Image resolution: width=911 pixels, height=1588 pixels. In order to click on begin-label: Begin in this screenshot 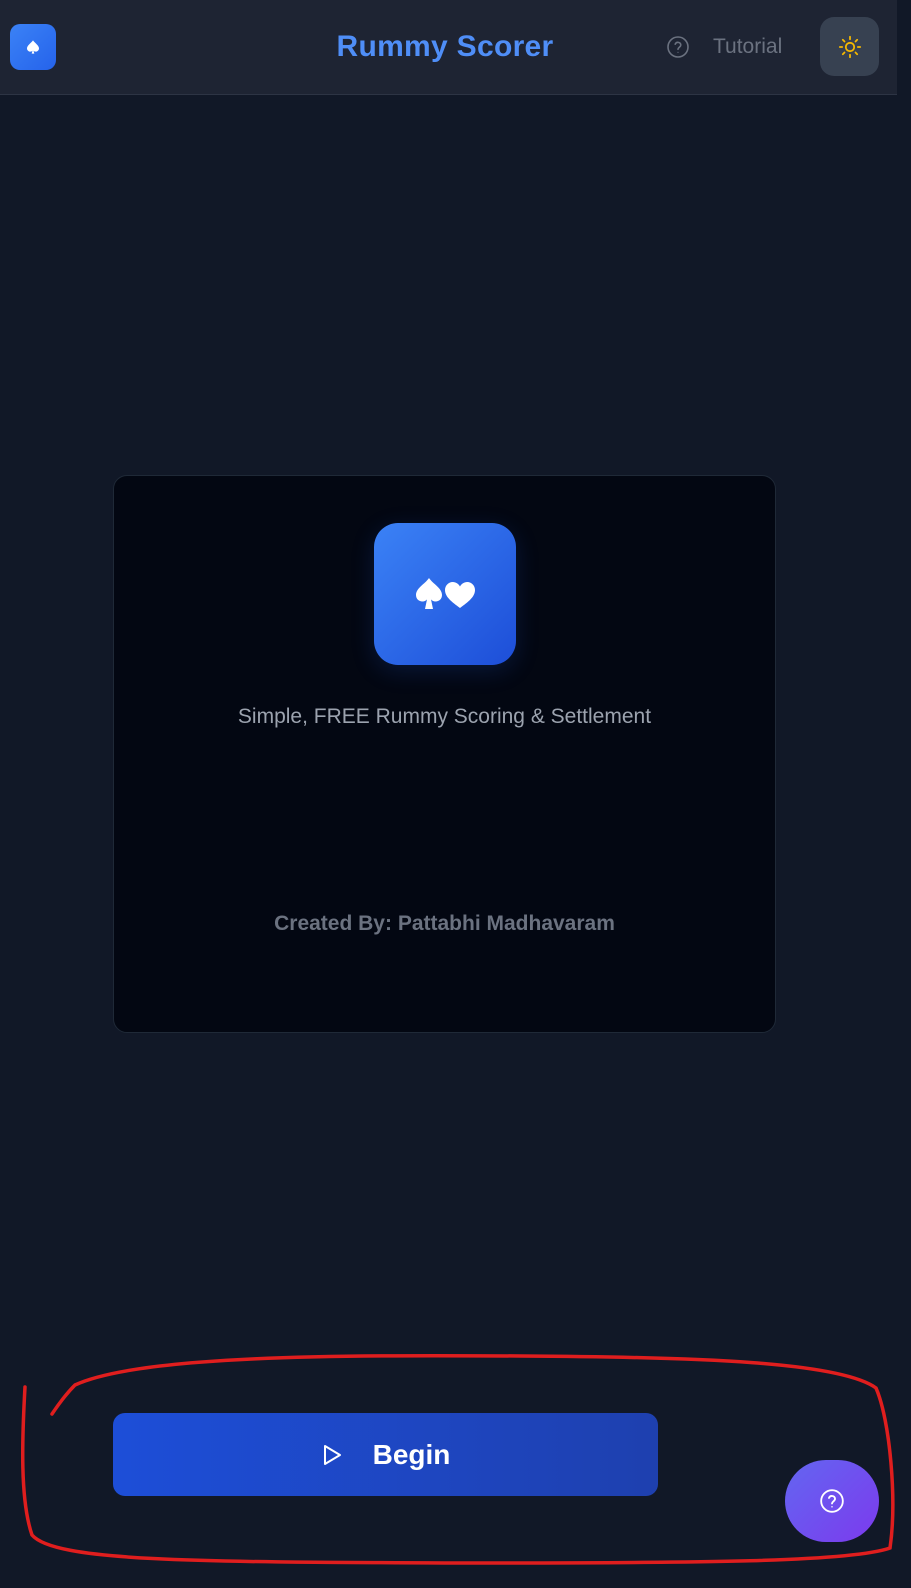, I will do `click(411, 1454)`.